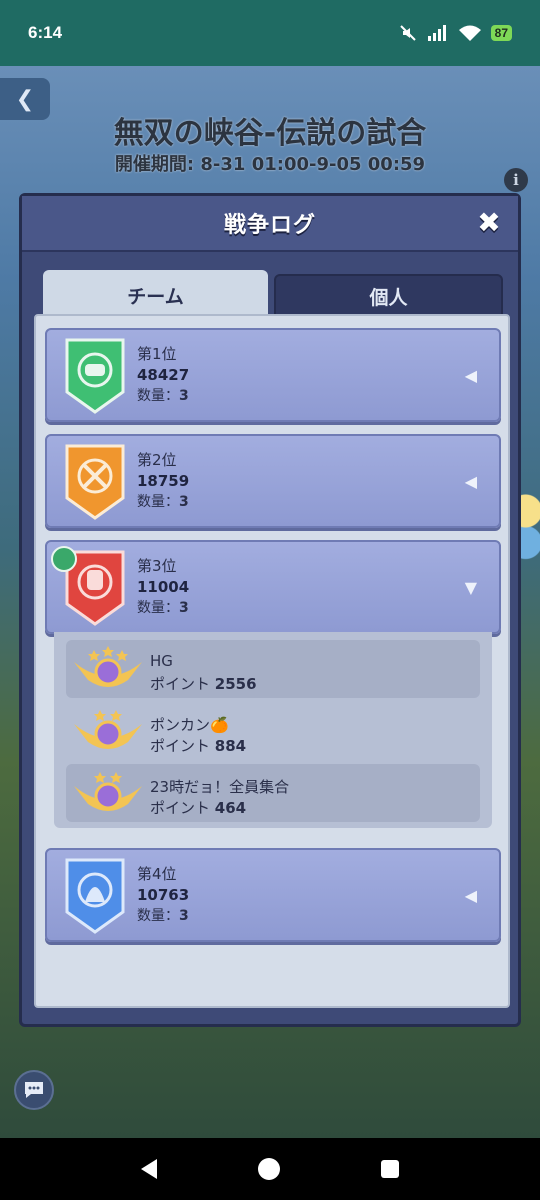  I want to click on rank-info: 第4位 10763 数量：3, so click(163, 895).